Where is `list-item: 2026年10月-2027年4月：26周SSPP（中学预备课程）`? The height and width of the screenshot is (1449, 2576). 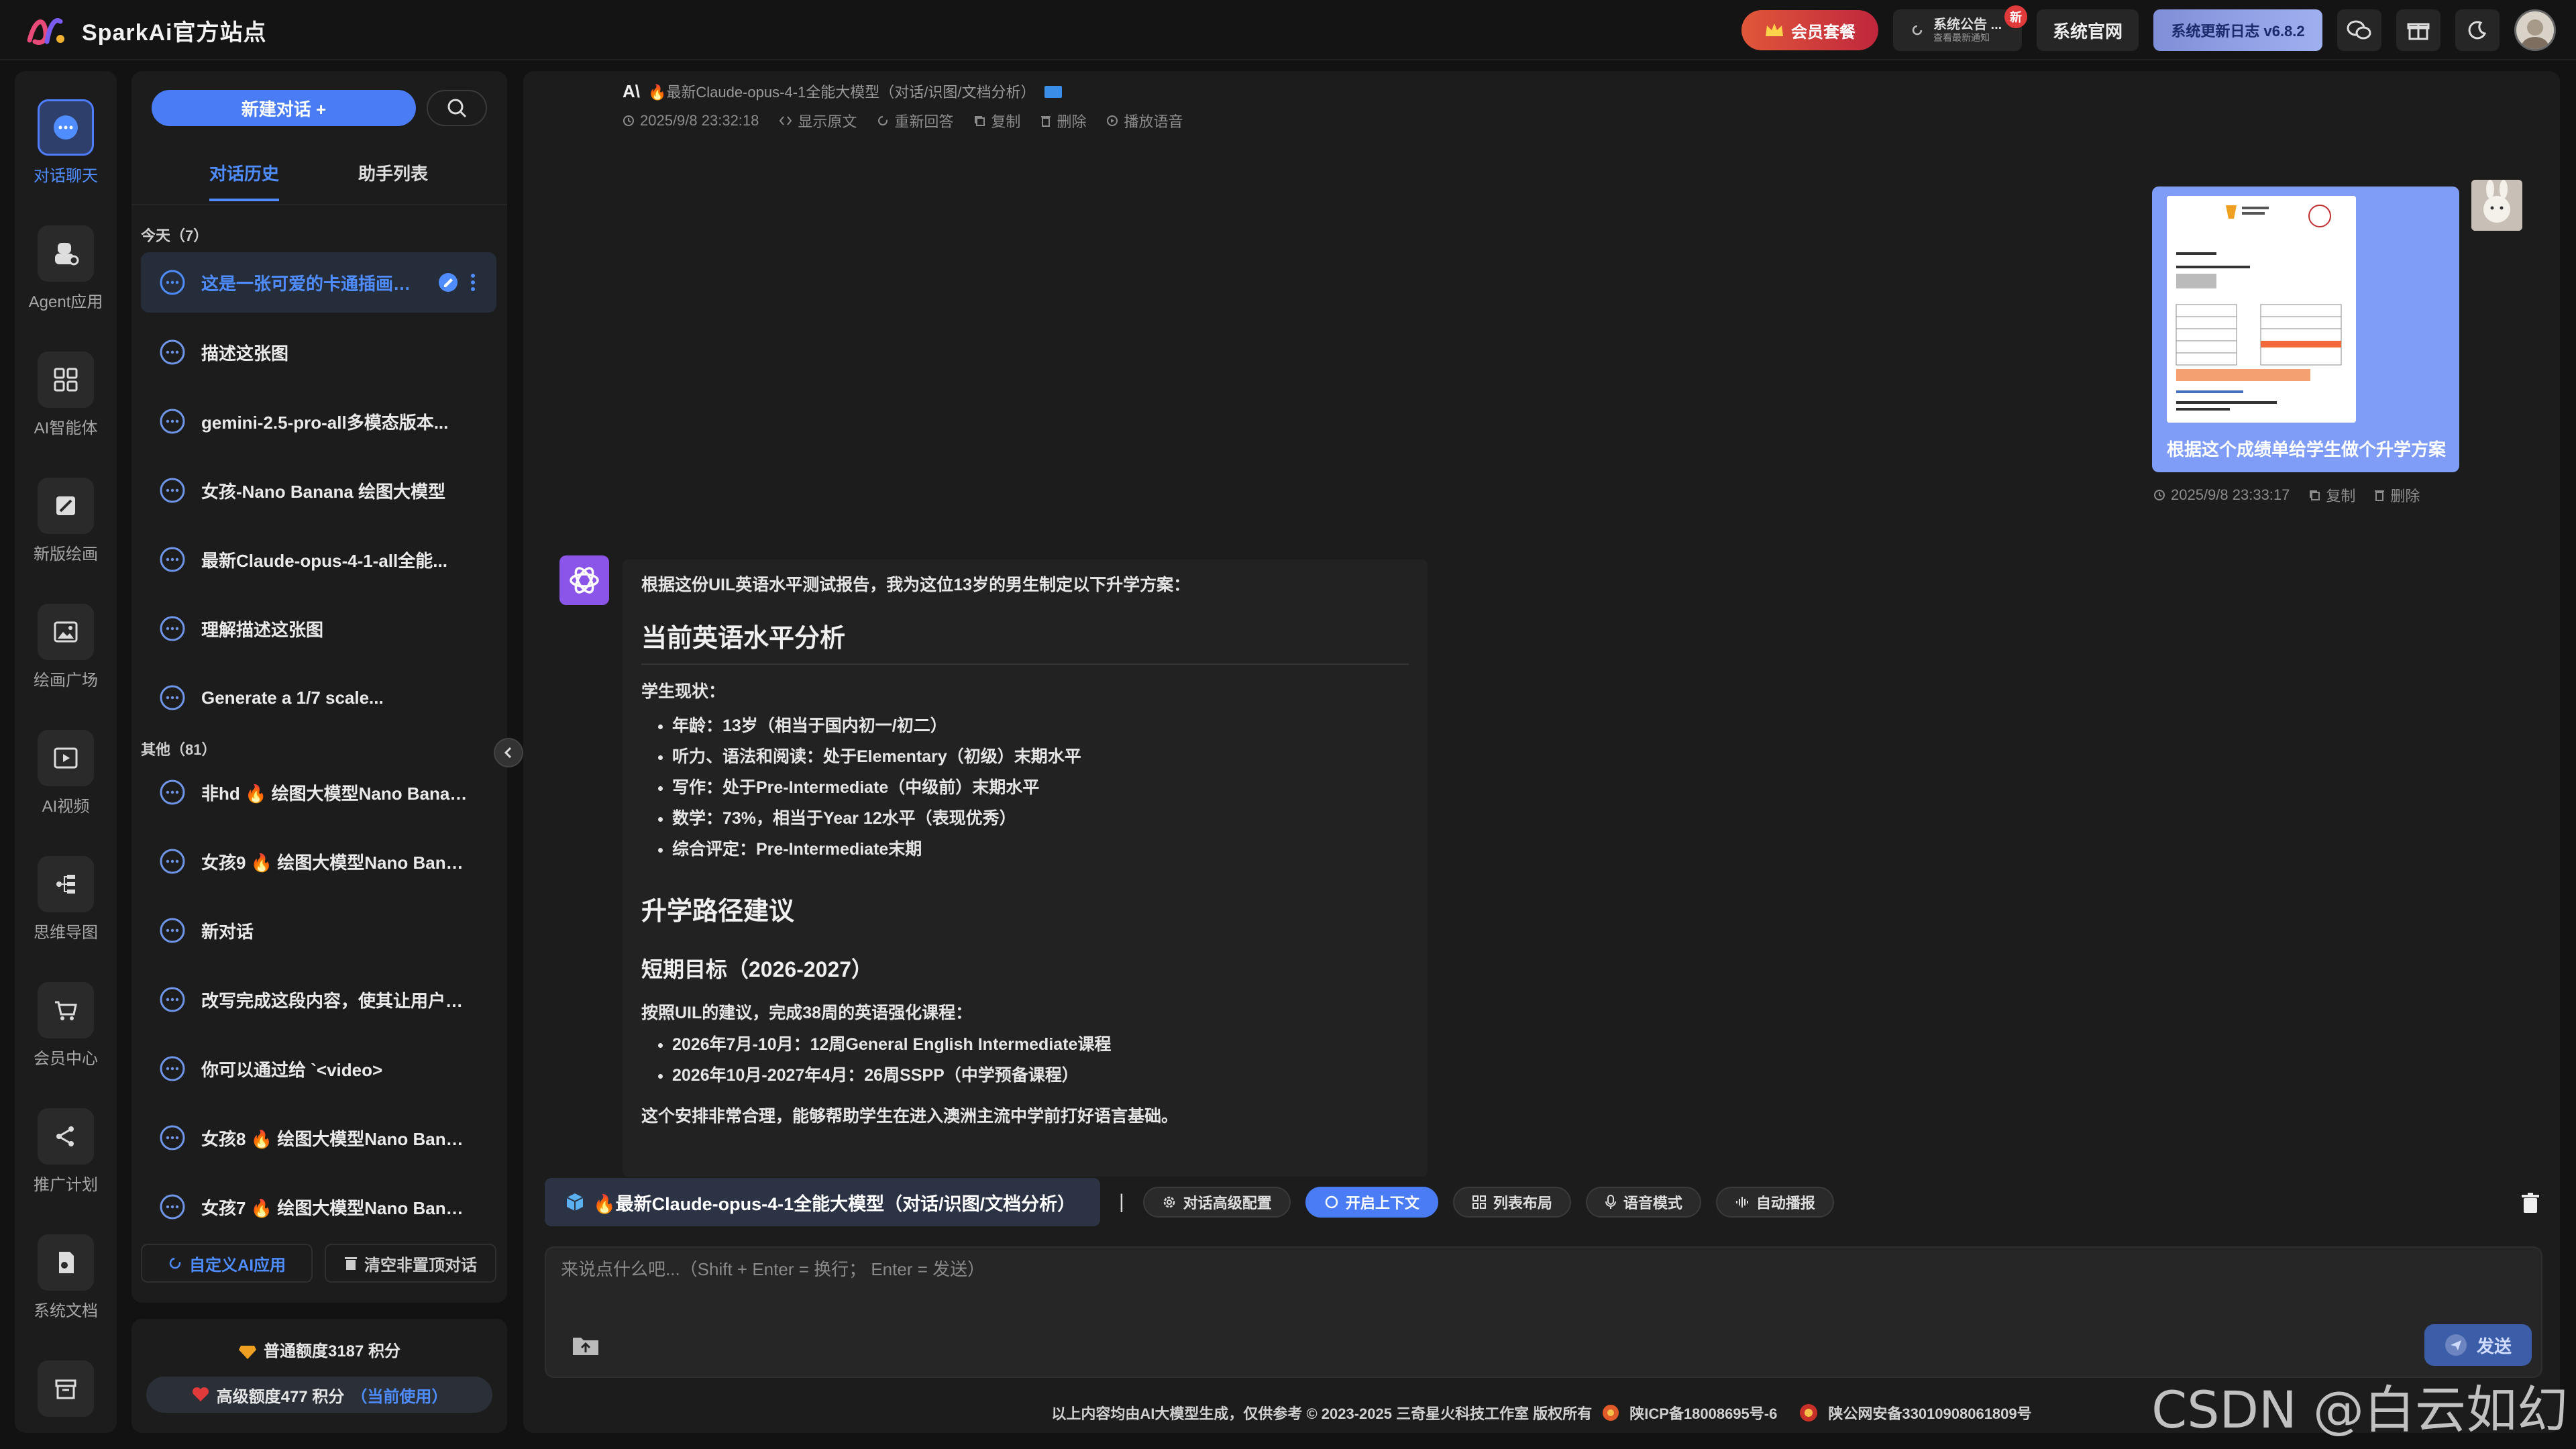
list-item: 2026年10月-2027年4月：26周SSPP（中学预备课程） is located at coordinates (1040, 1075).